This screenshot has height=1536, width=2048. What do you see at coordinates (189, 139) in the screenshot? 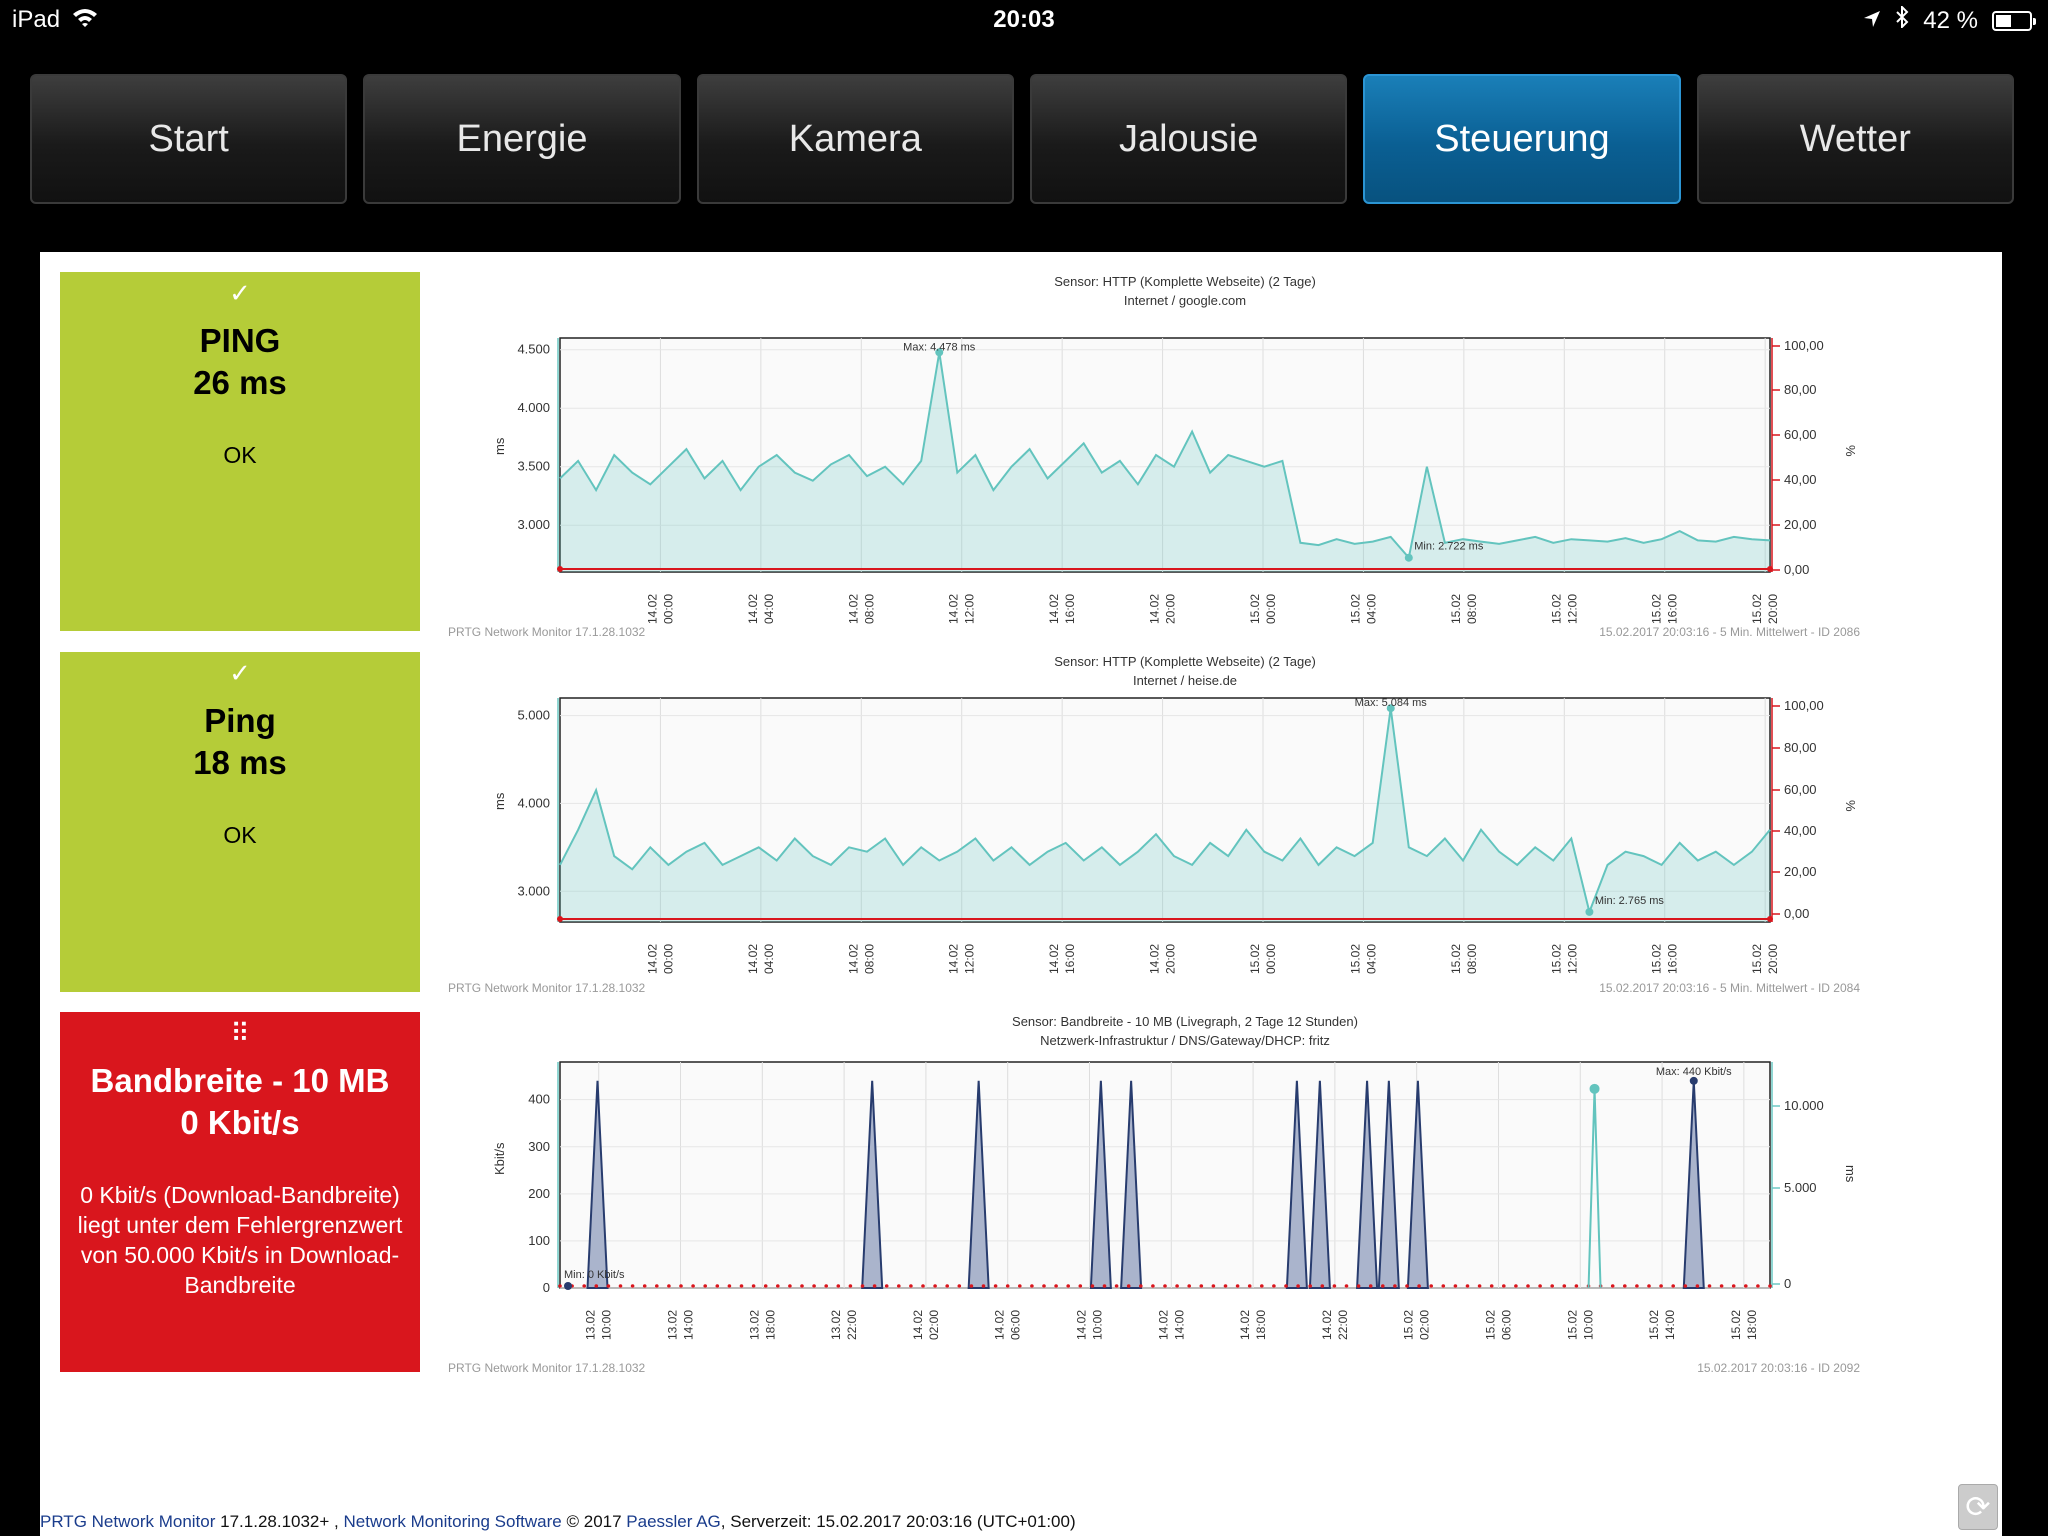
I see `nav-tab-start: Start` at bounding box center [189, 139].